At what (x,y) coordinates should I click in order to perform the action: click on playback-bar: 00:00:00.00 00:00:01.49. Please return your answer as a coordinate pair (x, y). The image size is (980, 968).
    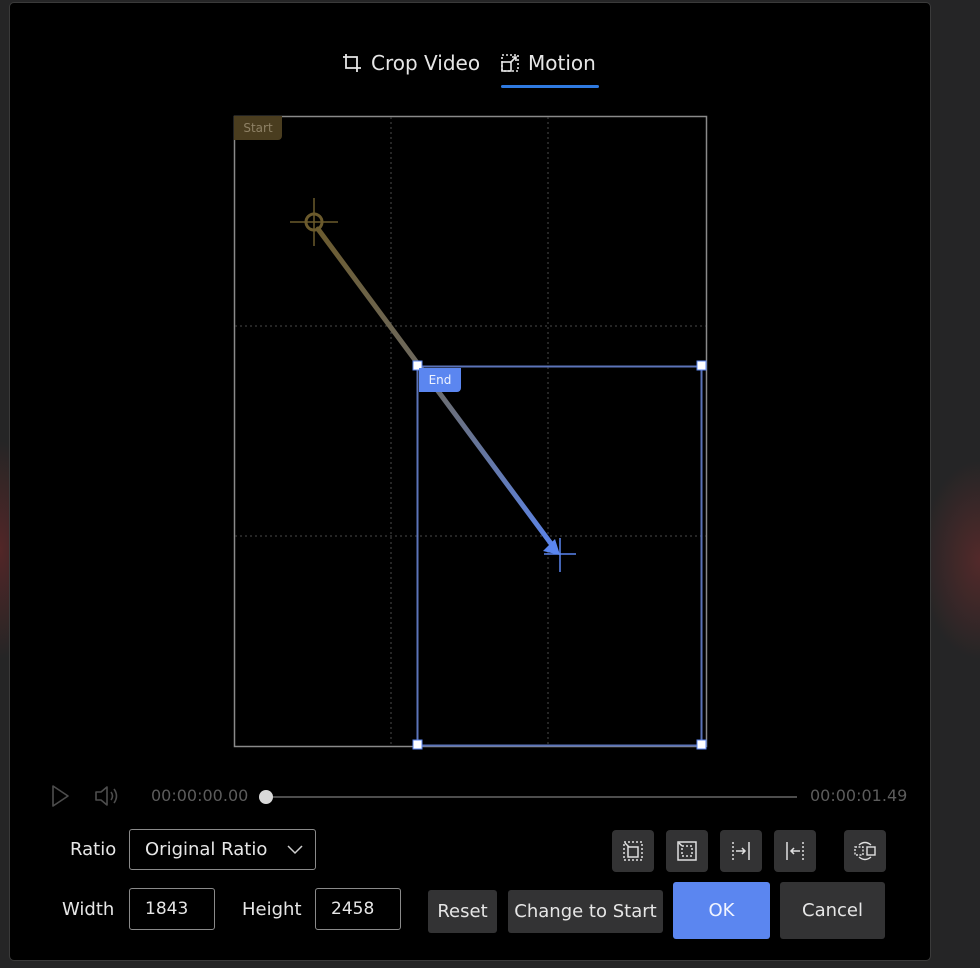
    Looking at the image, I should click on (470, 796).